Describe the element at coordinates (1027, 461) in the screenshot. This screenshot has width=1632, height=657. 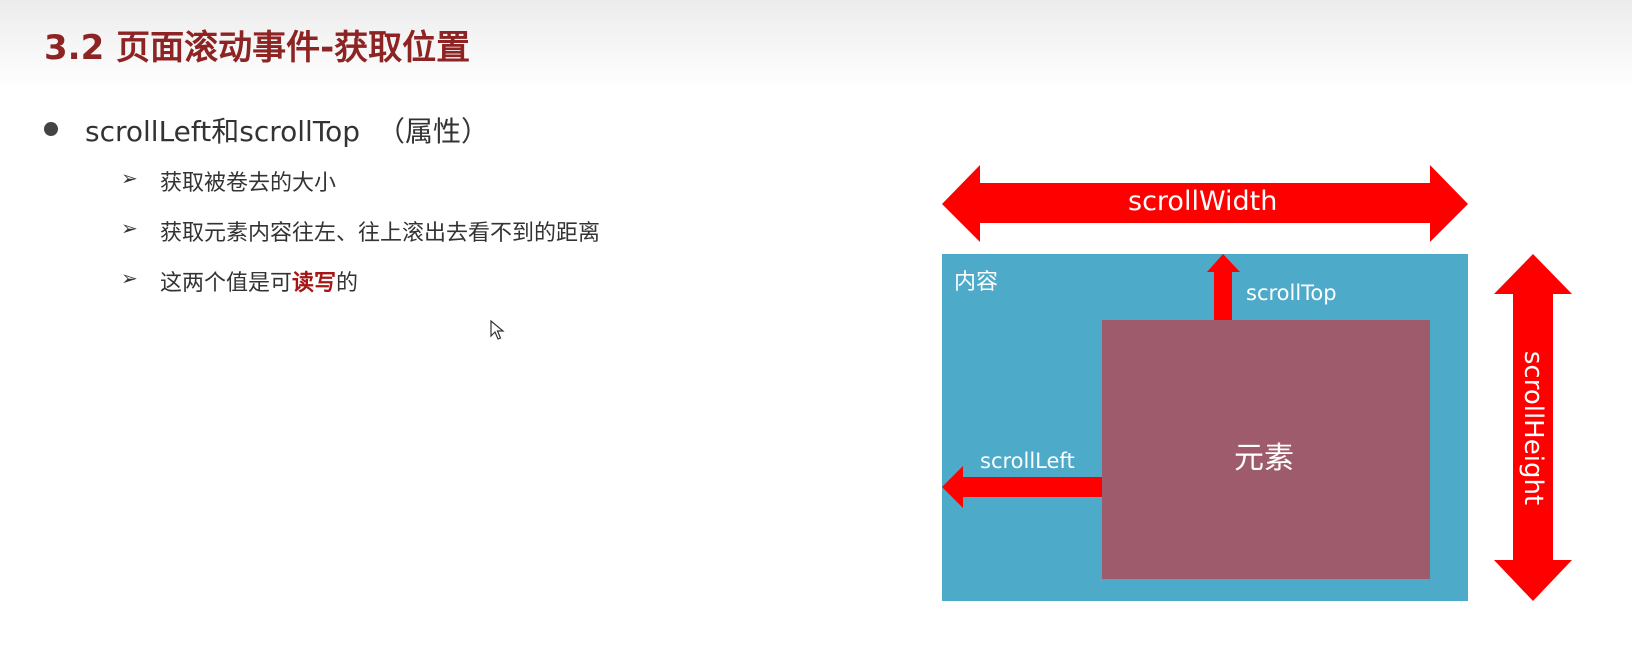
I see `scroll-left-label: scrollLeft` at that location.